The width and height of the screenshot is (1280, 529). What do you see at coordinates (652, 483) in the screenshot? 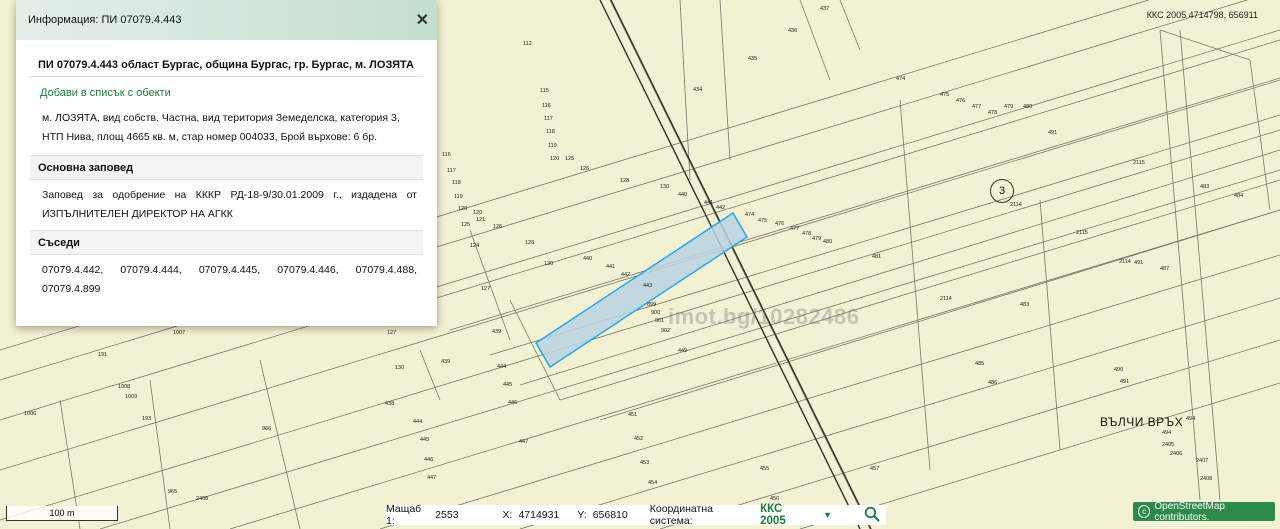
I see `svg-text: 454` at bounding box center [652, 483].